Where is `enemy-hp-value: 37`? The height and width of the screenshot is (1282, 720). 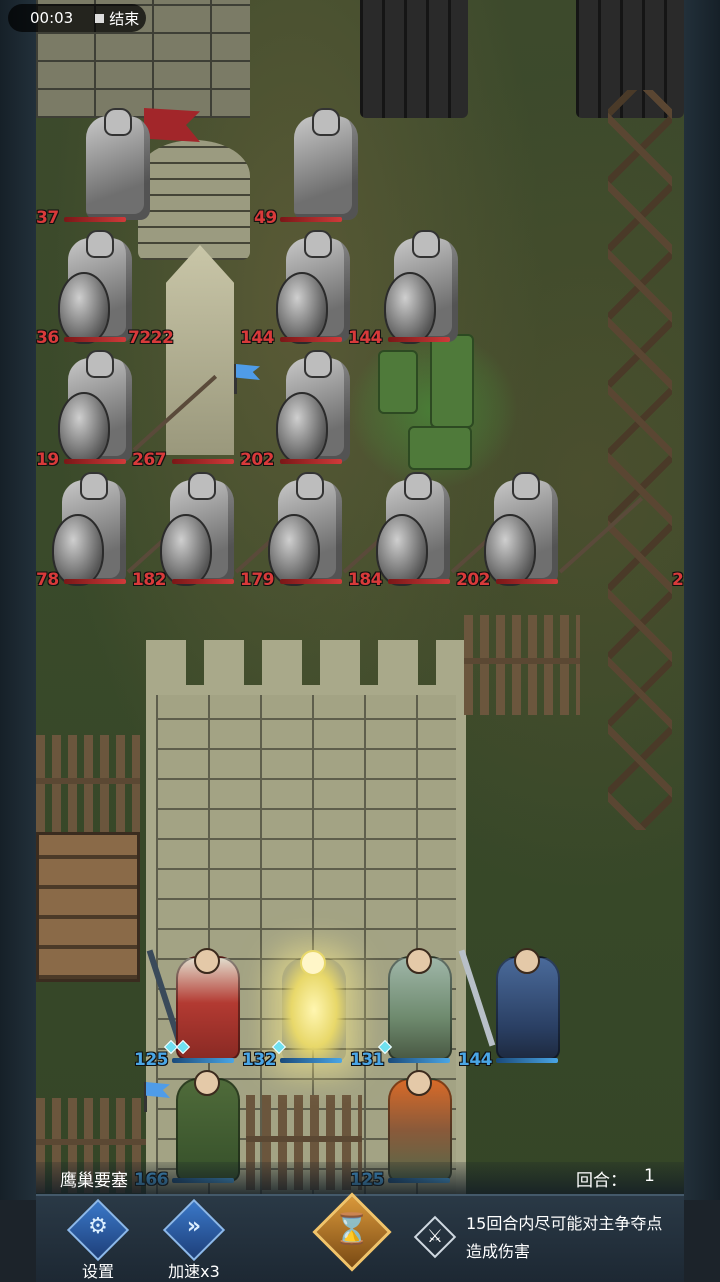 enemy-hp-value: 37 is located at coordinates (47, 218).